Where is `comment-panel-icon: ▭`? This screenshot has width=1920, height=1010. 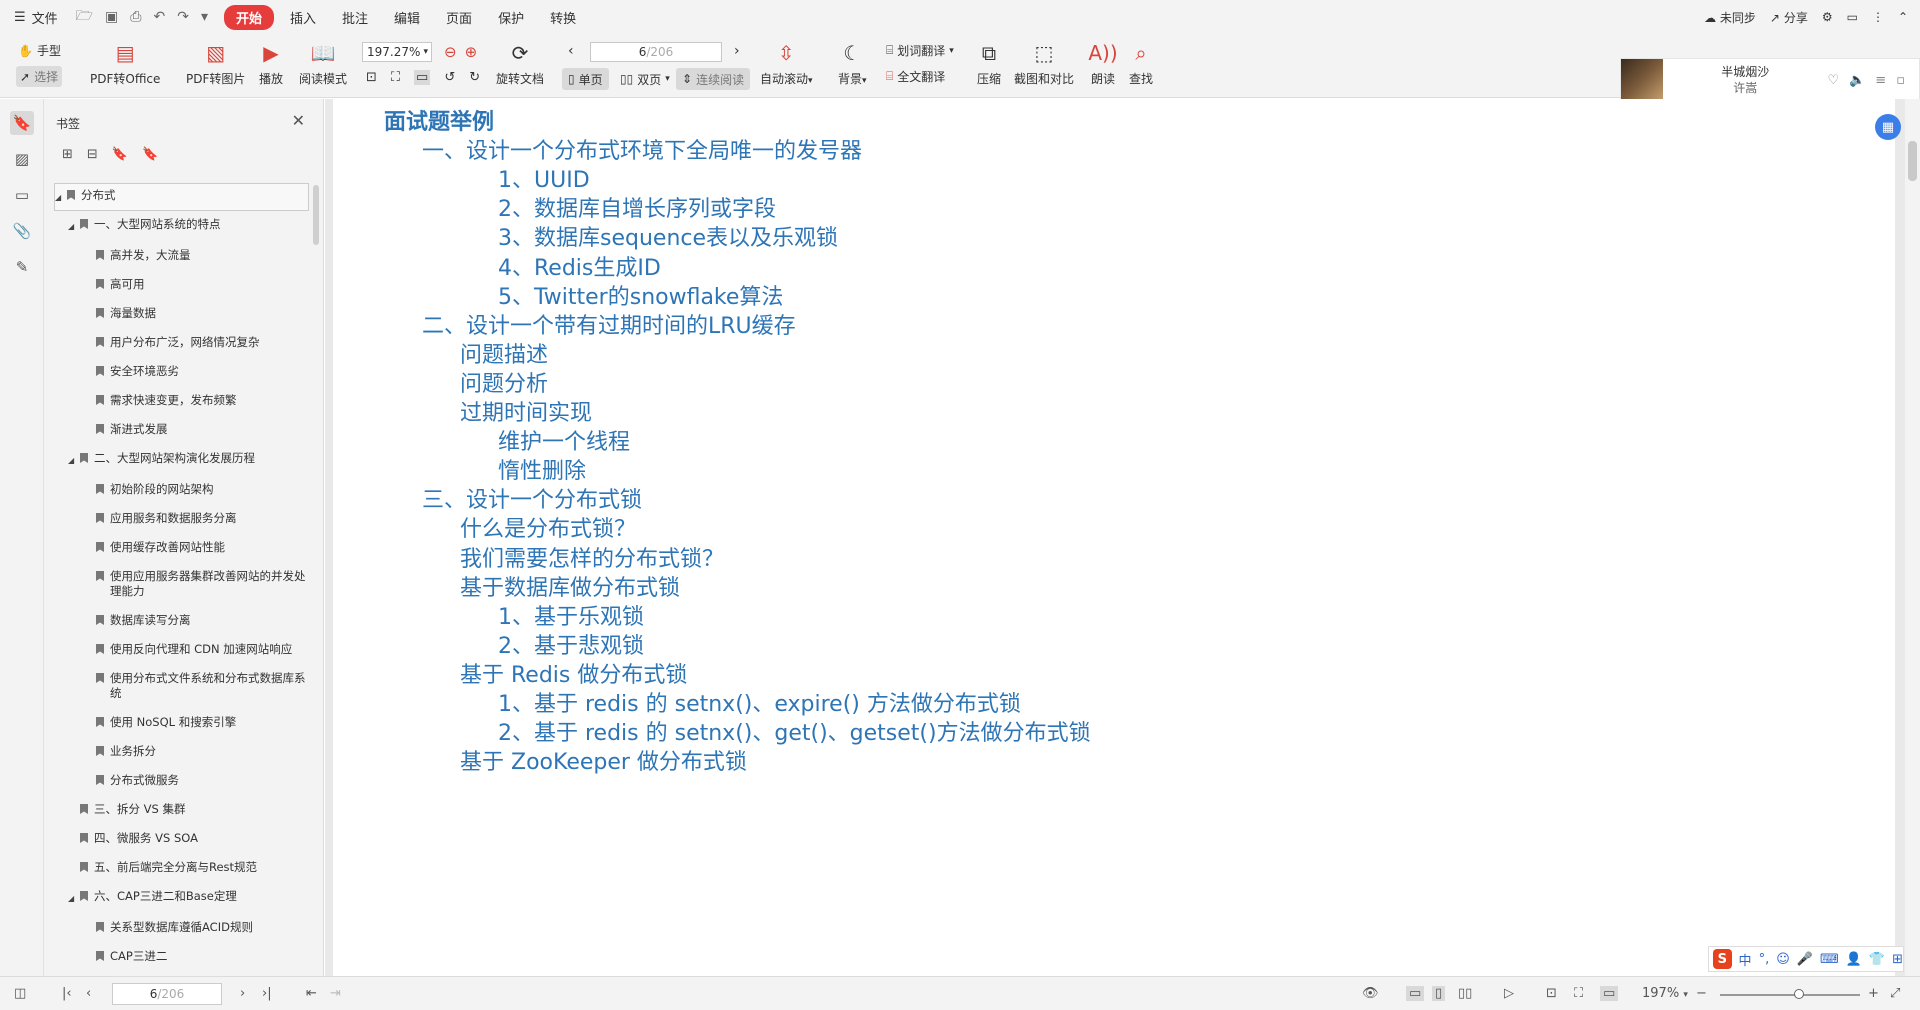 comment-panel-icon: ▭ is located at coordinates (22, 195).